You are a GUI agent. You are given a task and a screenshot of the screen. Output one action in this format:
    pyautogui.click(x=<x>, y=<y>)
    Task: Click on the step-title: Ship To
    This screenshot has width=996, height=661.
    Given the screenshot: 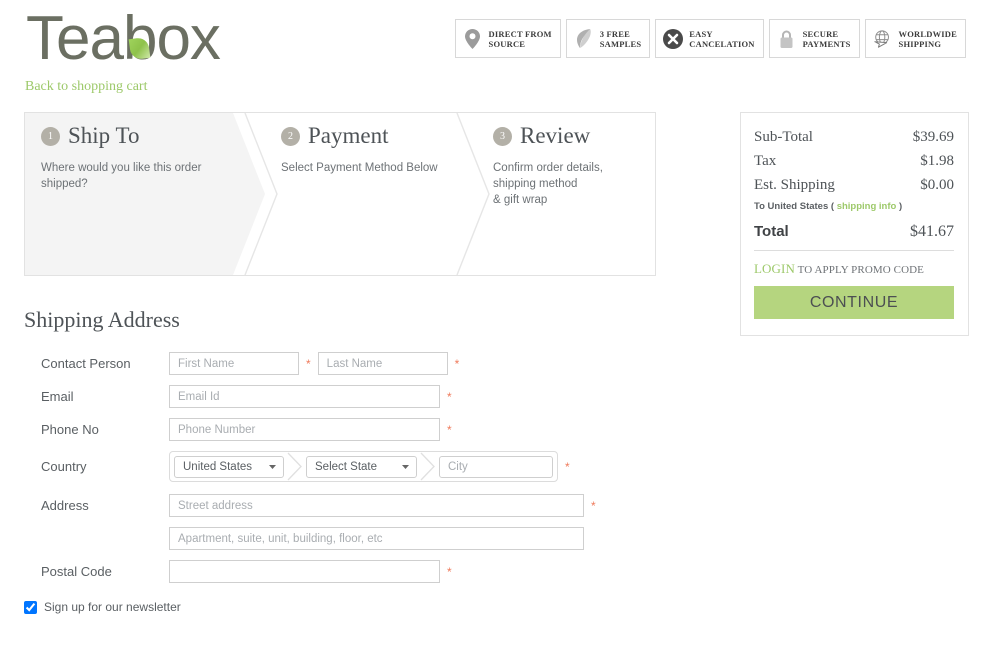 What is the action you would take?
    pyautogui.click(x=104, y=135)
    